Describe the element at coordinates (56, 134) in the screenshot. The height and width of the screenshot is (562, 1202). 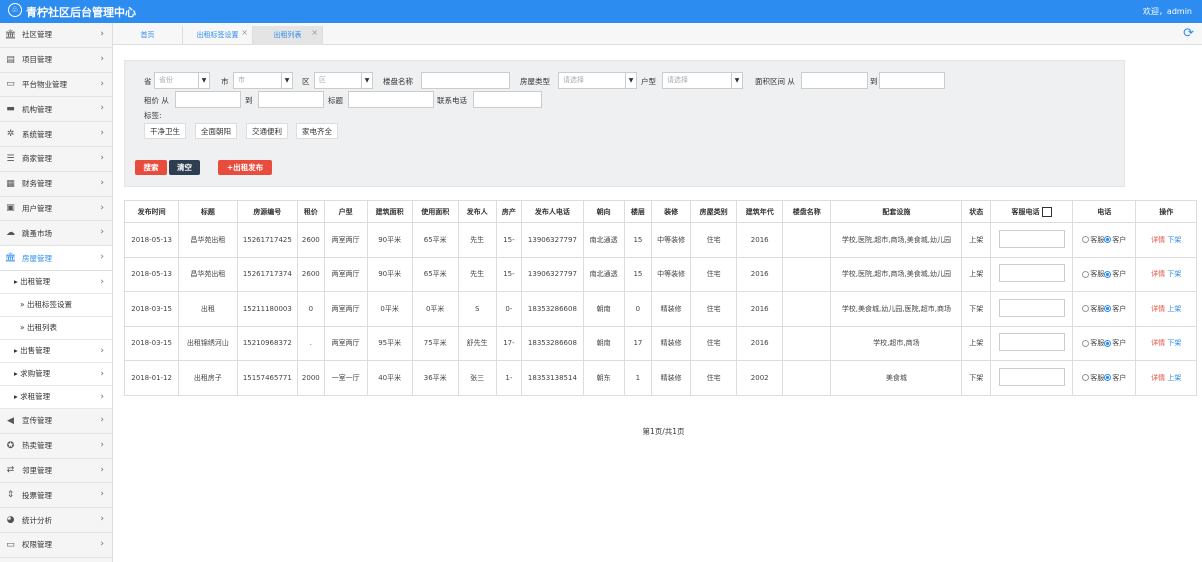
I see `sidebar-item-system: ✲ 系统管理 ›` at that location.